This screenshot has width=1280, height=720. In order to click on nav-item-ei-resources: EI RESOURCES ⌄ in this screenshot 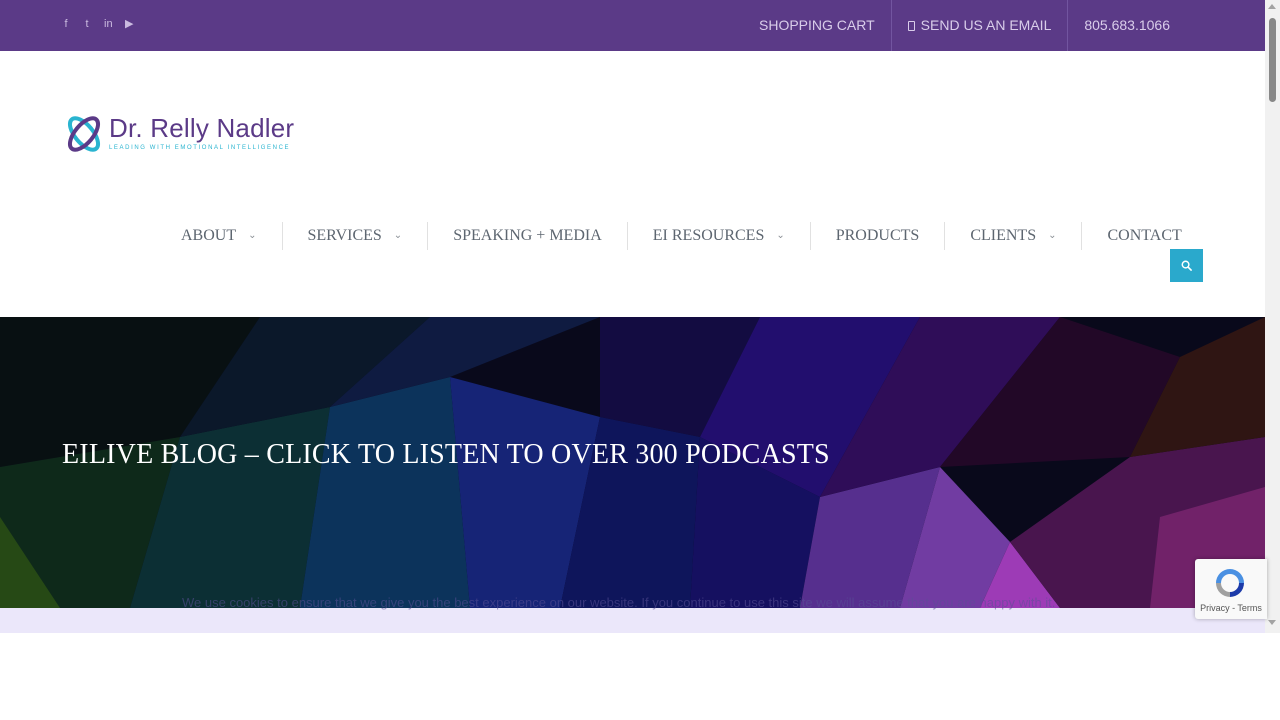, I will do `click(718, 236)`.